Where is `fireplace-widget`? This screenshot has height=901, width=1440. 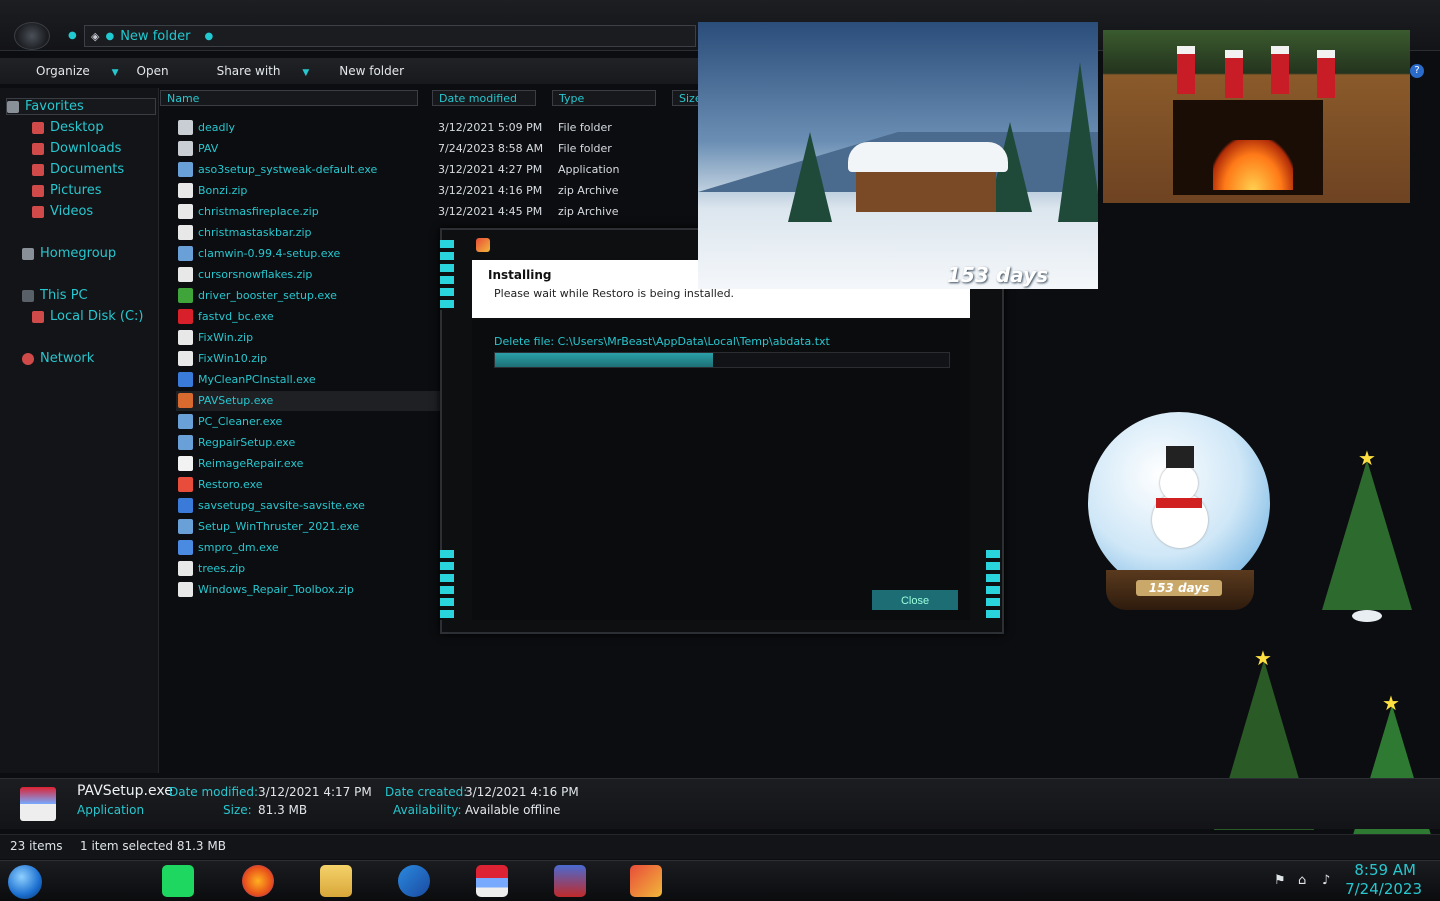
fireplace-widget is located at coordinates (1256, 116).